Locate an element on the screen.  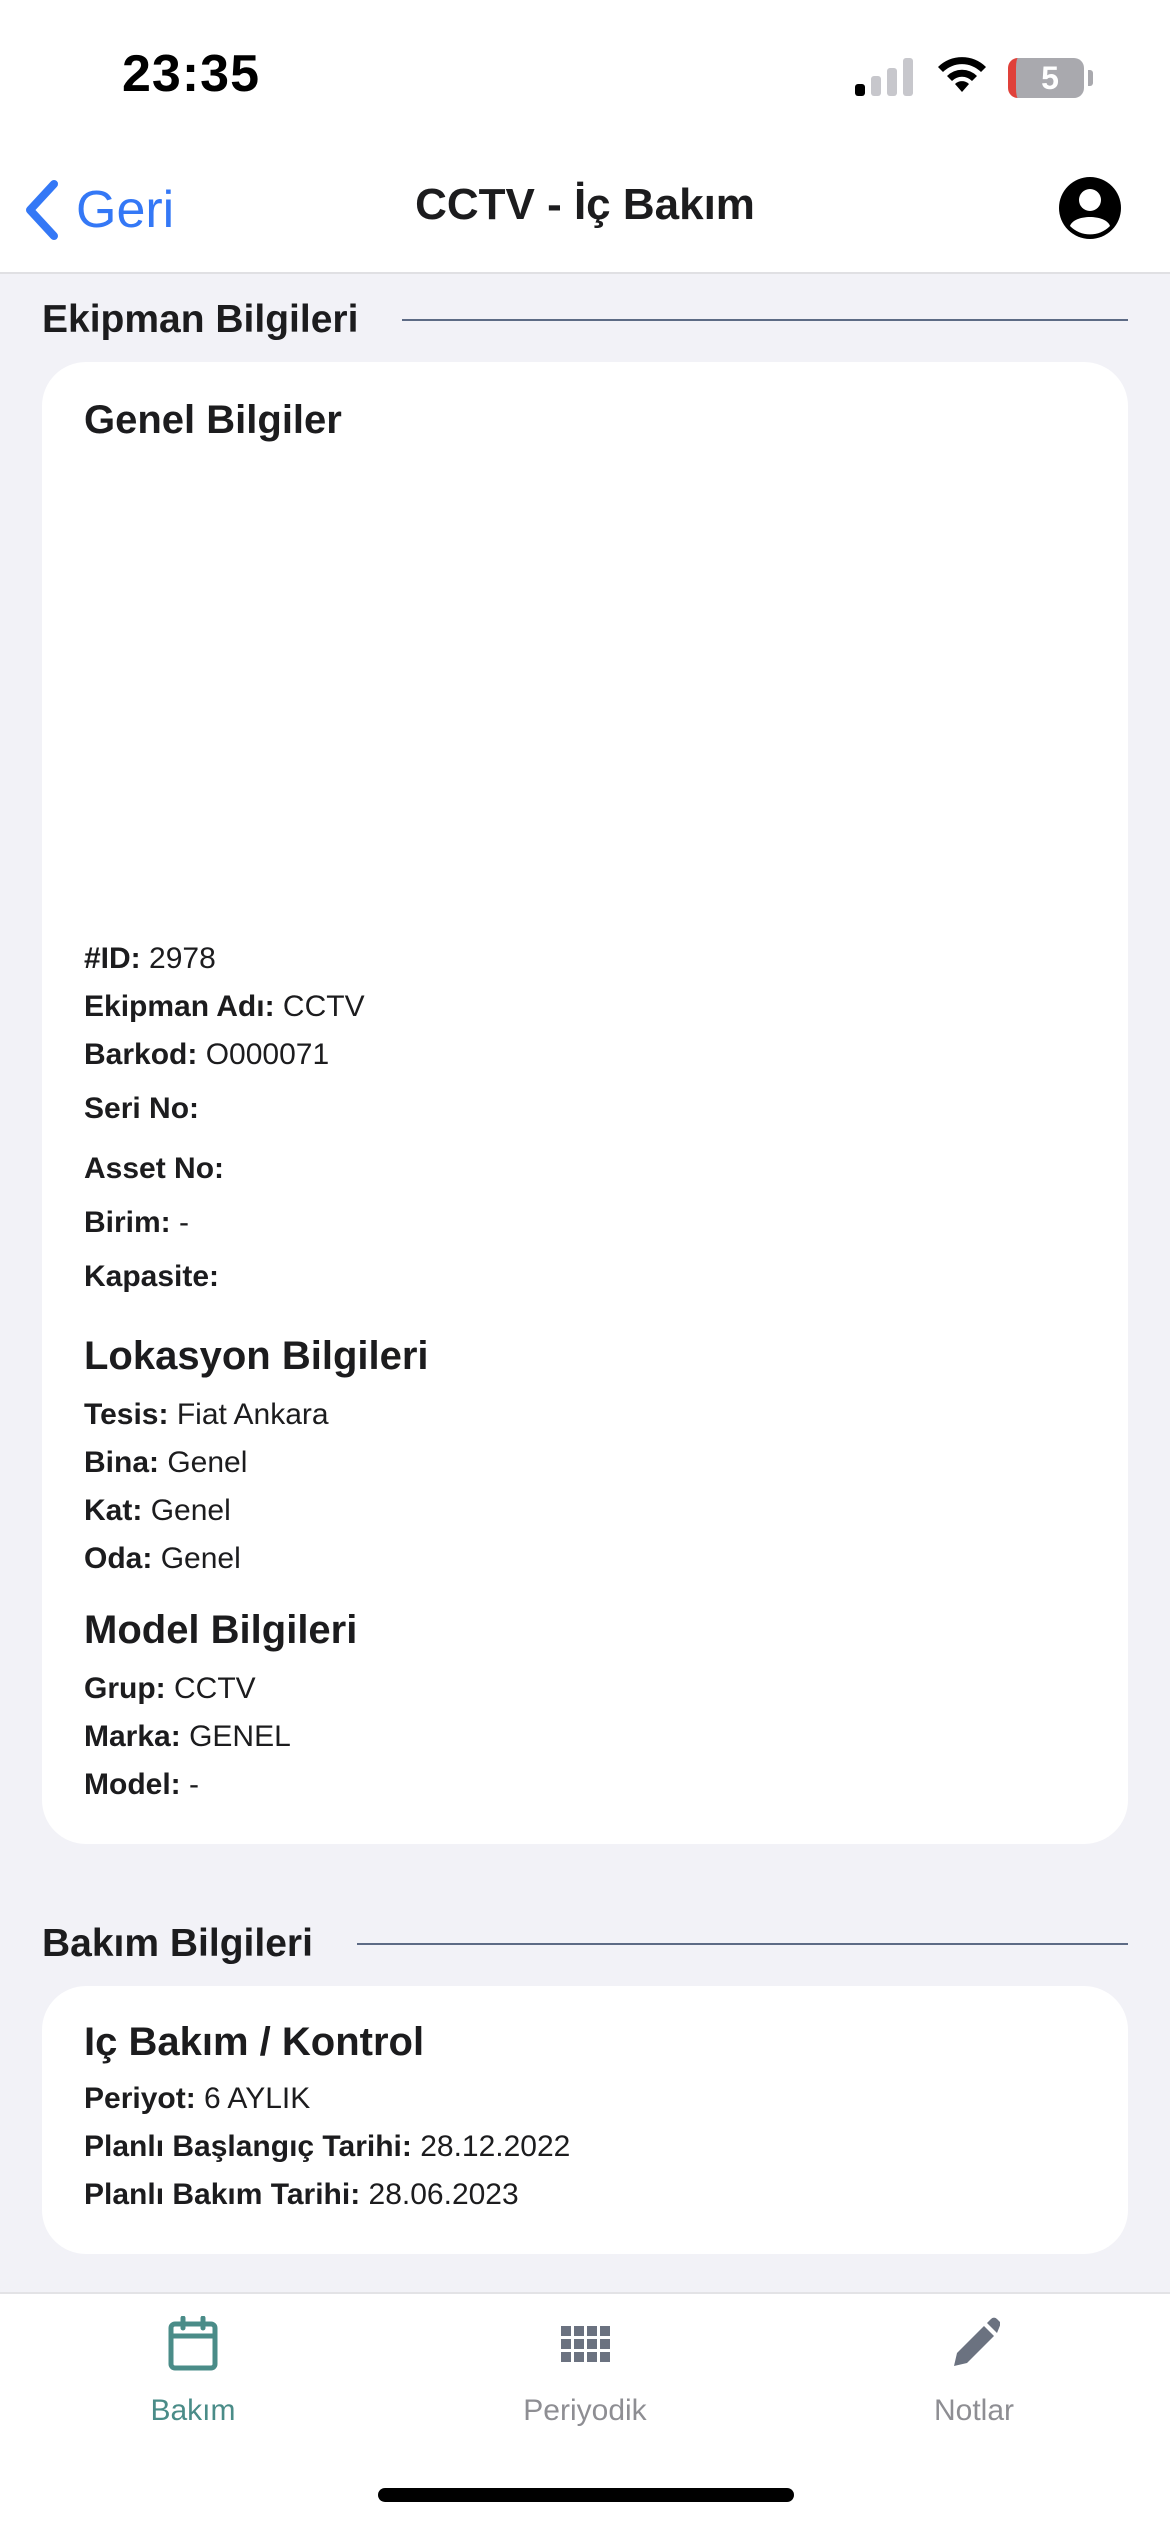
wifi-icon is located at coordinates (962, 74).